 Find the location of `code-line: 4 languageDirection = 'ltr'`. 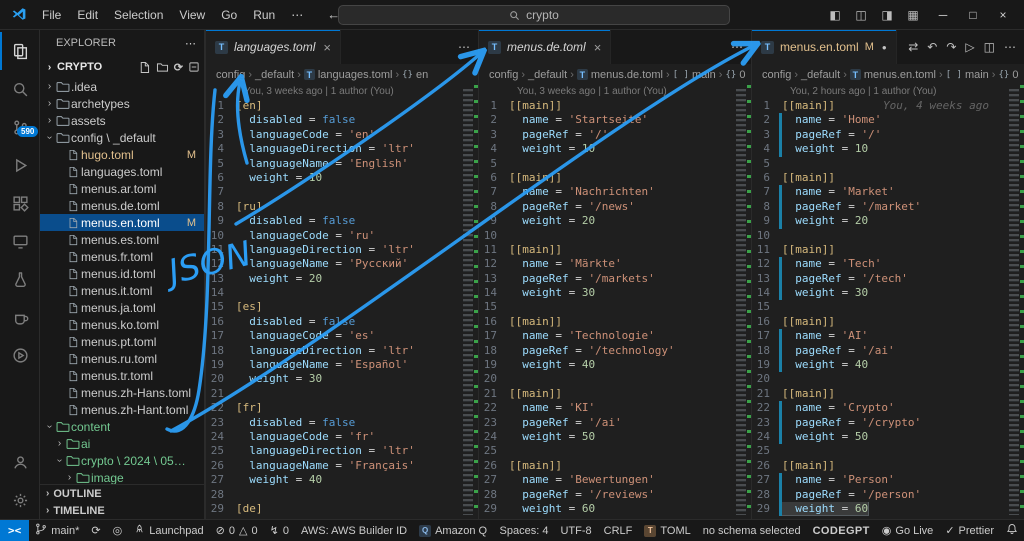

code-line: 4 languageDirection = 'ltr' is located at coordinates (342, 149).